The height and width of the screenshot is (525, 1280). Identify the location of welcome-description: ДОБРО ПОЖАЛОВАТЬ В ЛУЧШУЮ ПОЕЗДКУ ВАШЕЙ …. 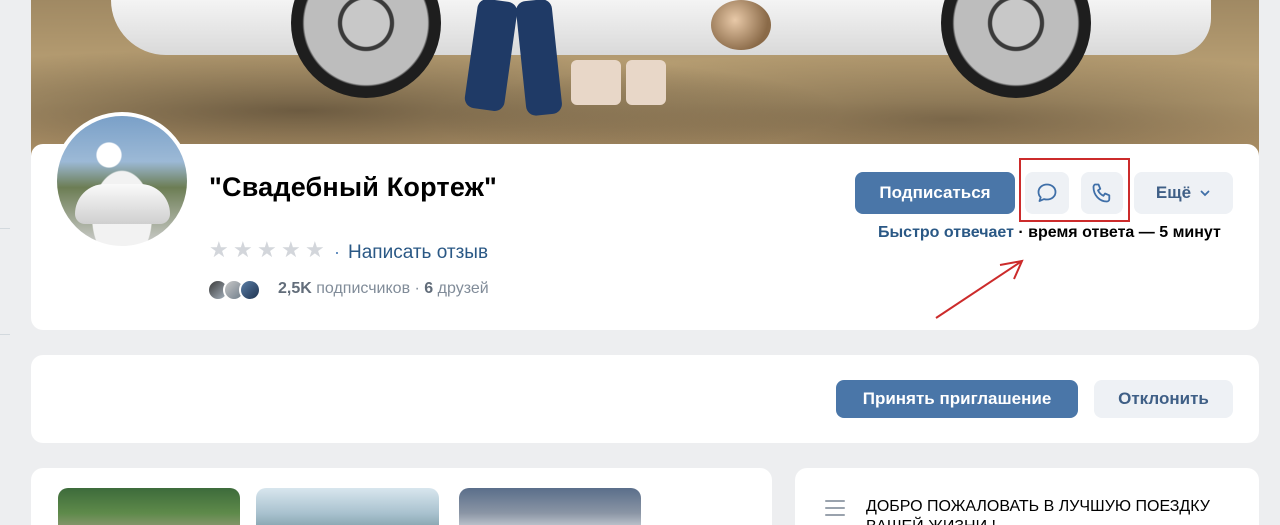
(1038, 511).